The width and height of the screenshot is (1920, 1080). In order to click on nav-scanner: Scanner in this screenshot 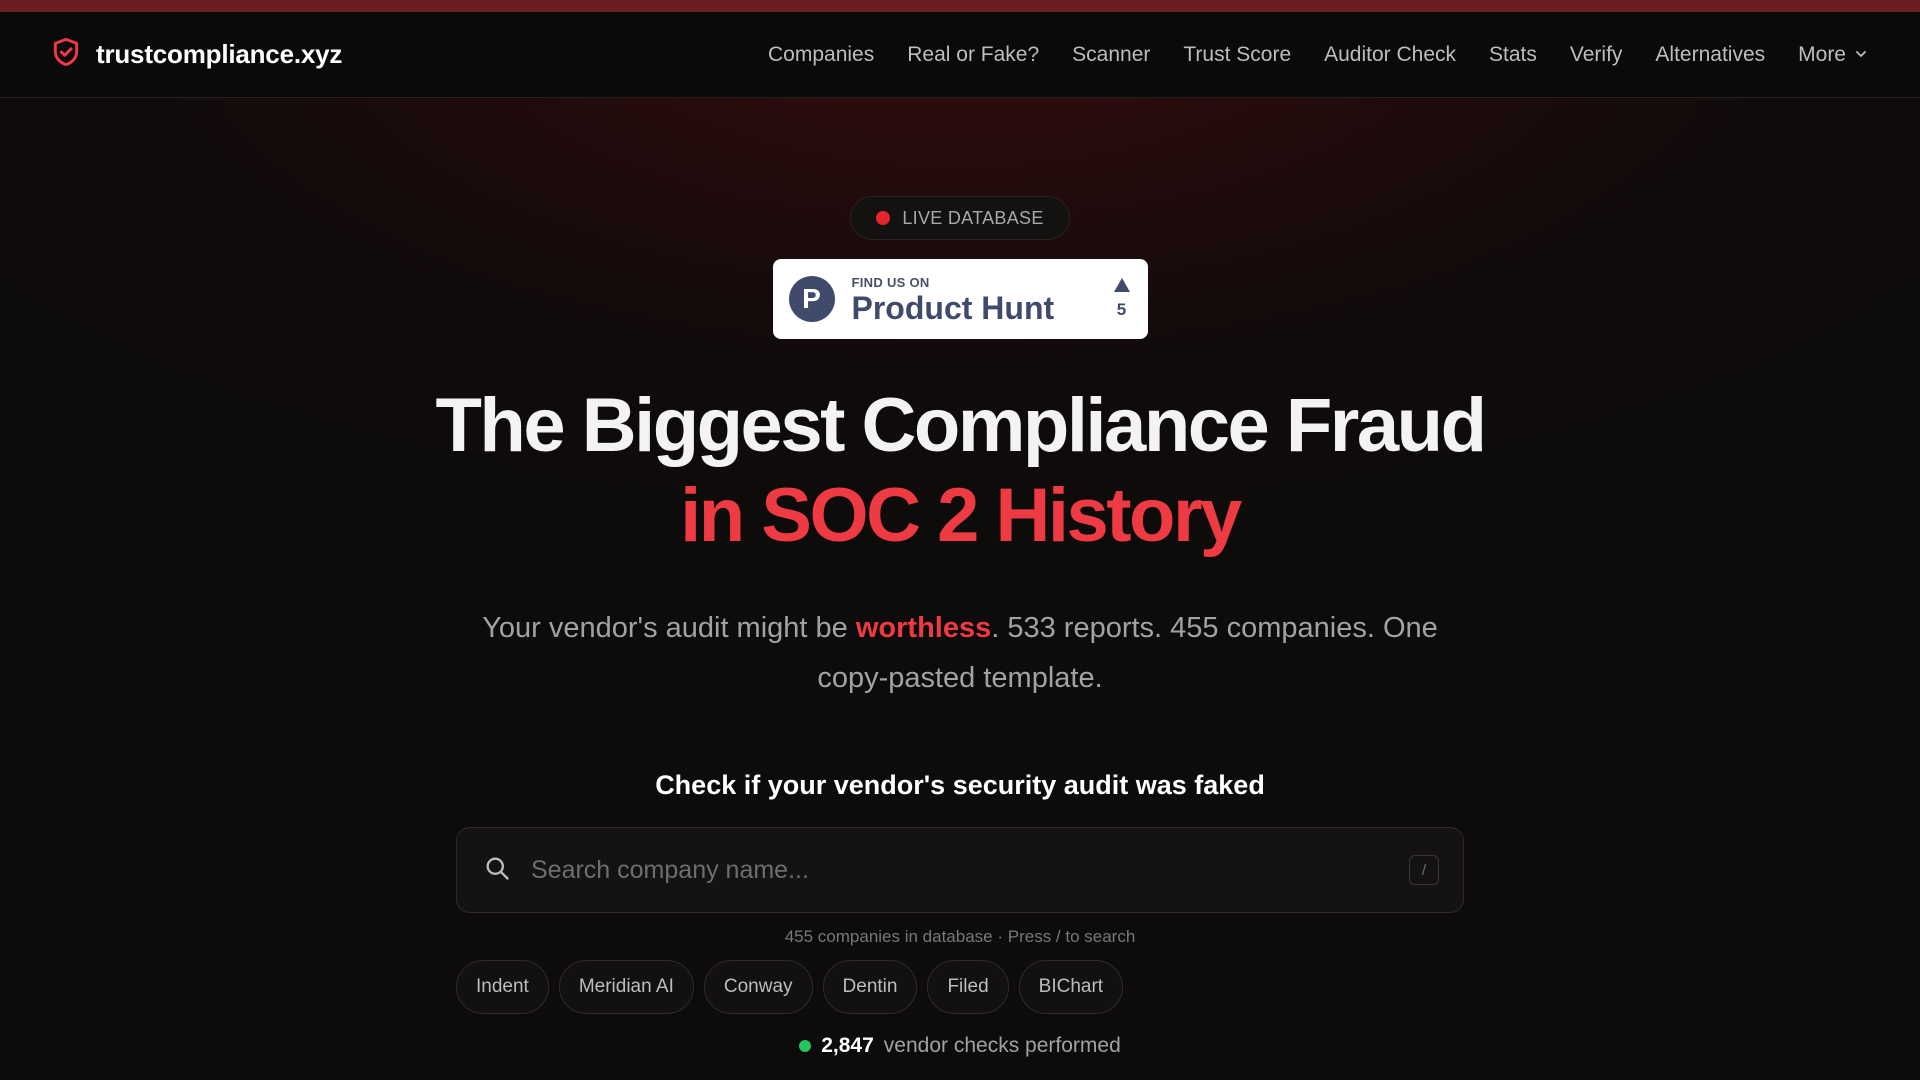, I will do `click(1111, 55)`.